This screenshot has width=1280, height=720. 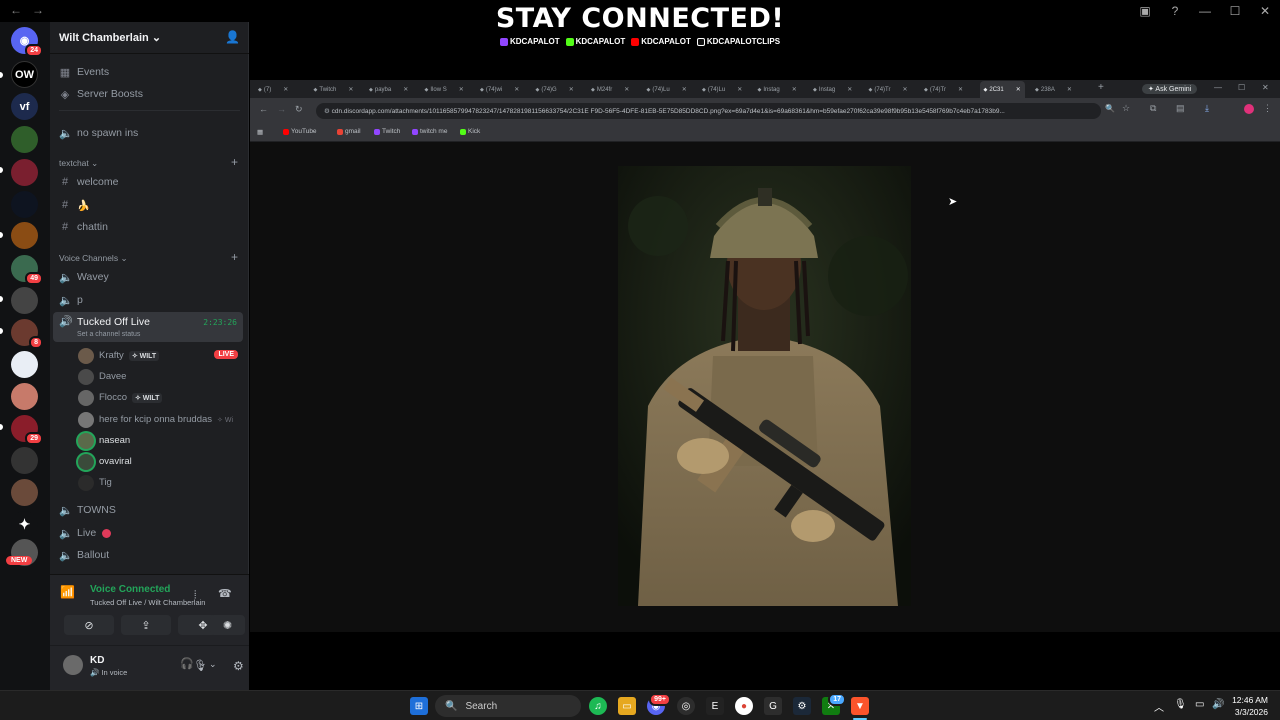 I want to click on browser-minimize-button: —, so click(x=1218, y=87).